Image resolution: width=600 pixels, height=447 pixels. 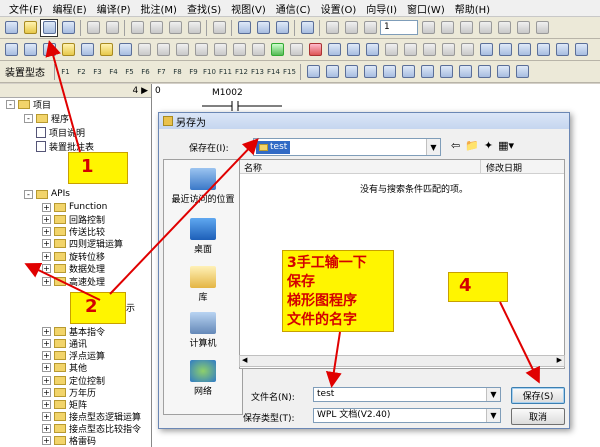 What do you see at coordinates (82, 243) in the screenshot?
I see `tree-item: + 四则逻辑运算` at bounding box center [82, 243].